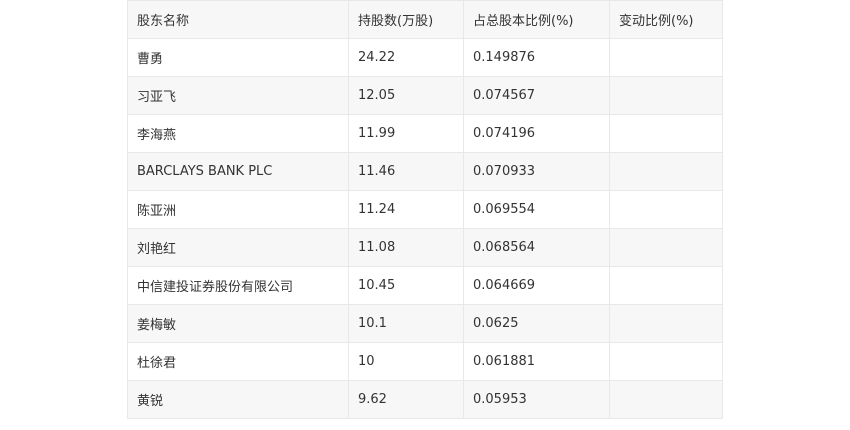  I want to click on header-shares-held: 持股数(万股), so click(406, 19).